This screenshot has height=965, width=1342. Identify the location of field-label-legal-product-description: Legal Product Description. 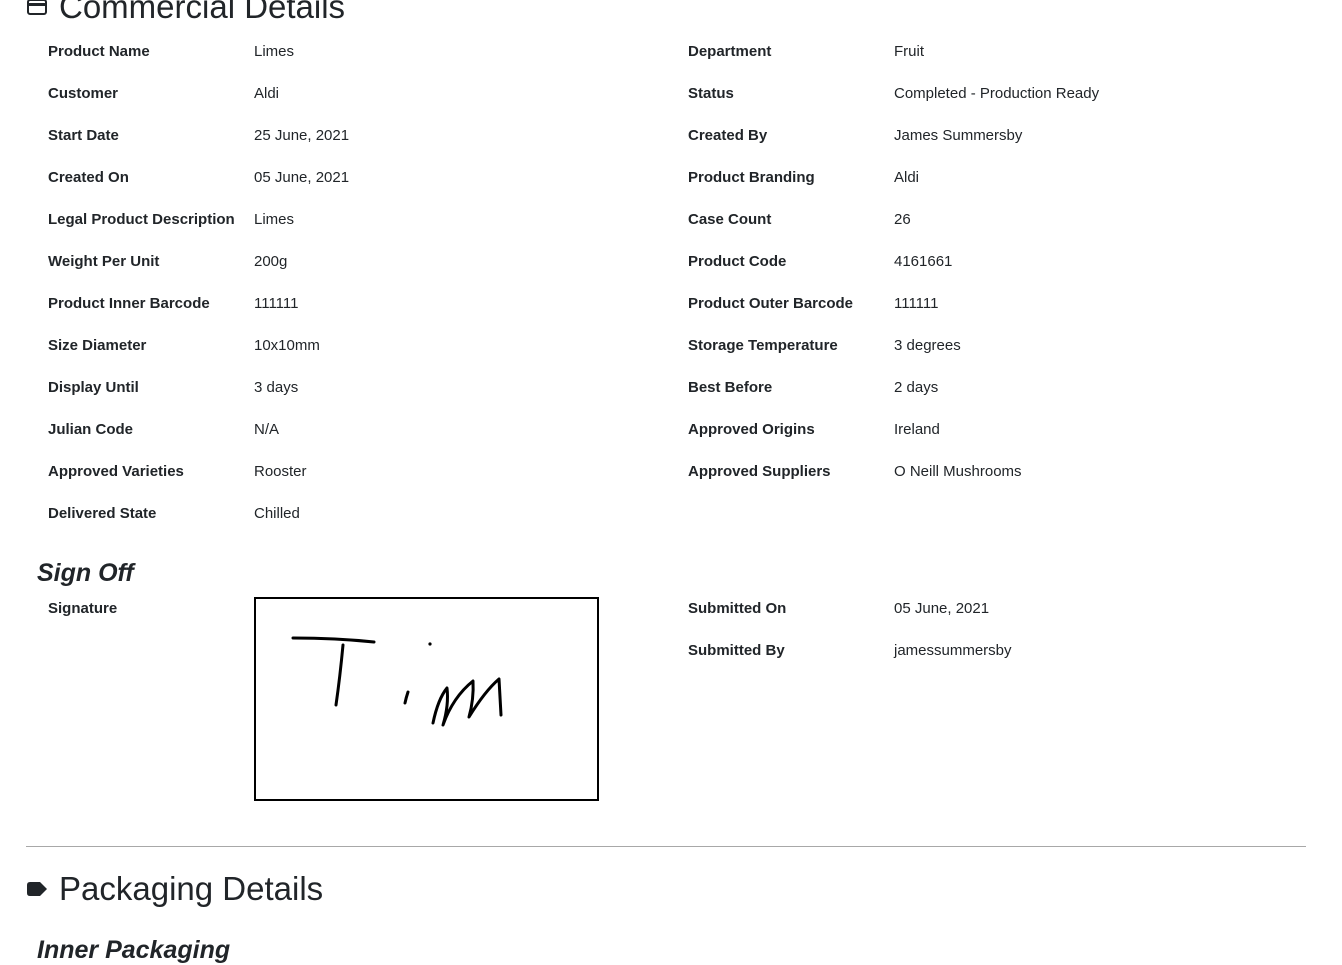
(141, 219).